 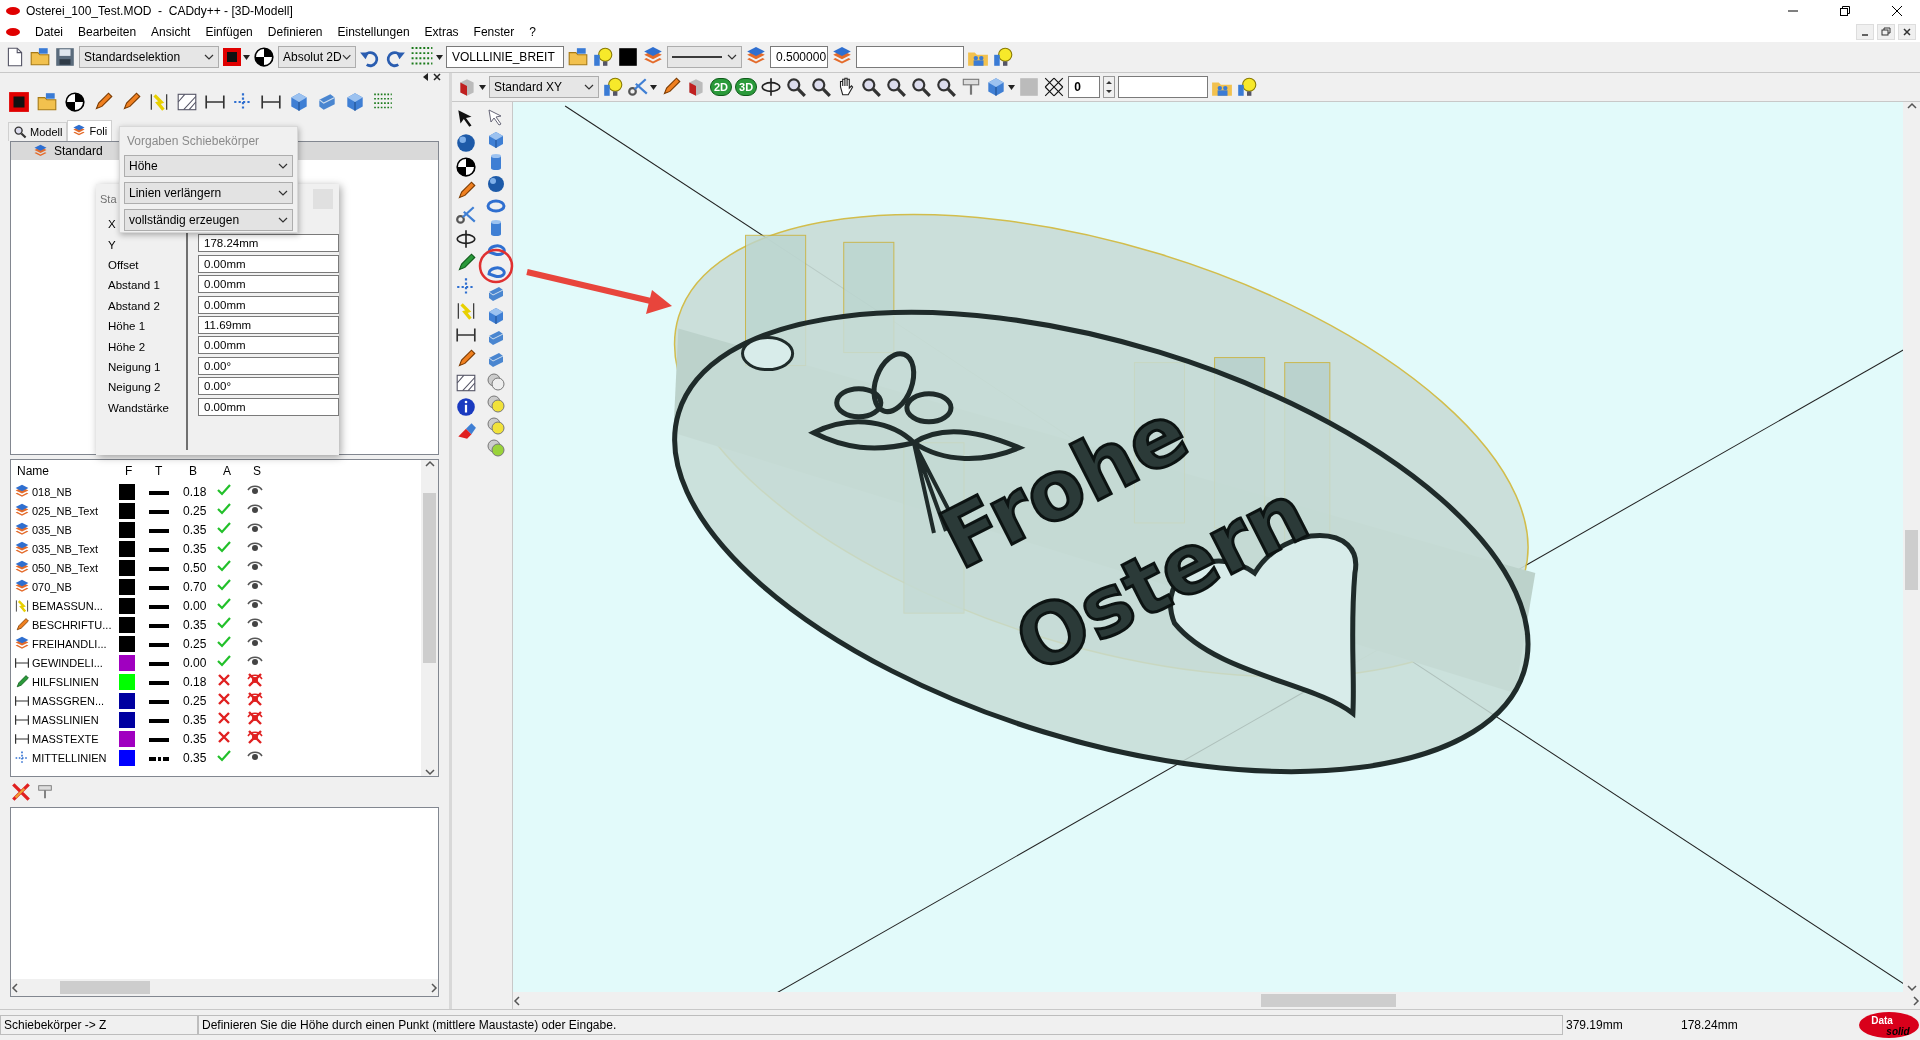 What do you see at coordinates (880, 1025) in the screenshot?
I see `status-message: Definieren Sie die Höhe durch einen Punkt (mittlere Maustaste) oder Eingabe.` at bounding box center [880, 1025].